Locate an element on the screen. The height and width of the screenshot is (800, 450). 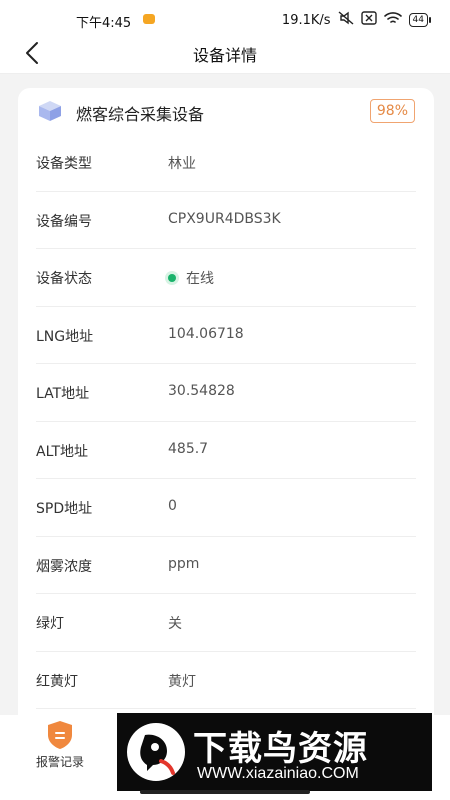
field-label: ALT地址 is located at coordinates (62, 451).